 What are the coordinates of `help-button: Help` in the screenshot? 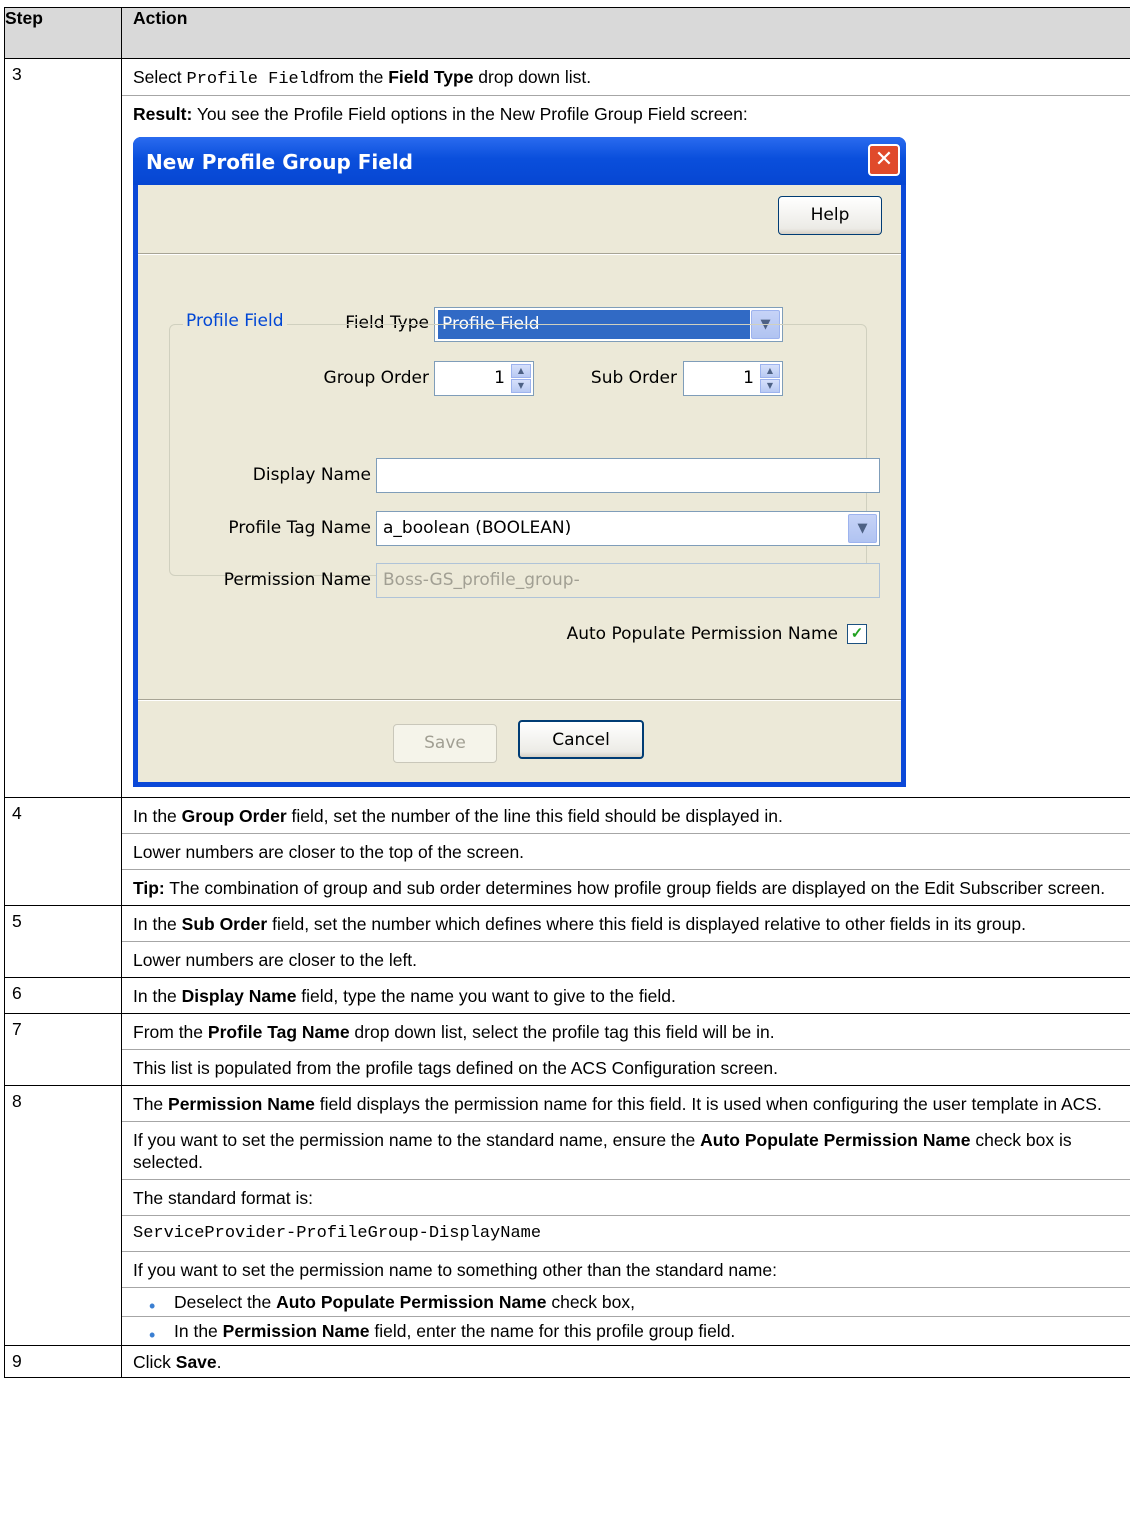 It's located at (830, 215).